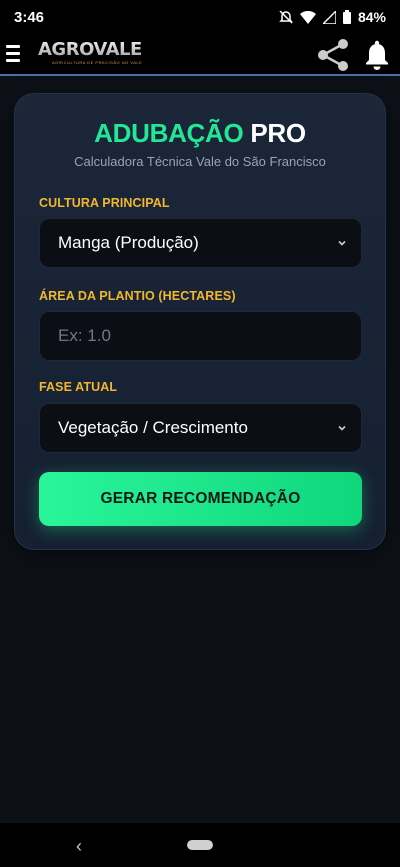 Image resolution: width=400 pixels, height=867 pixels. What do you see at coordinates (97, 62) in the screenshot?
I see `logo-subtext: AGRICULTURA DE PRECISÃO NO VALE` at bounding box center [97, 62].